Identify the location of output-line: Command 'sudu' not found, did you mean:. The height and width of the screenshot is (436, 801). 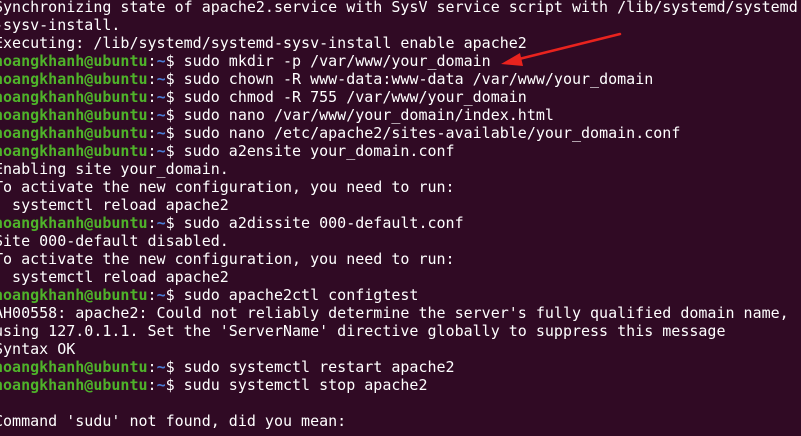
(173, 421).